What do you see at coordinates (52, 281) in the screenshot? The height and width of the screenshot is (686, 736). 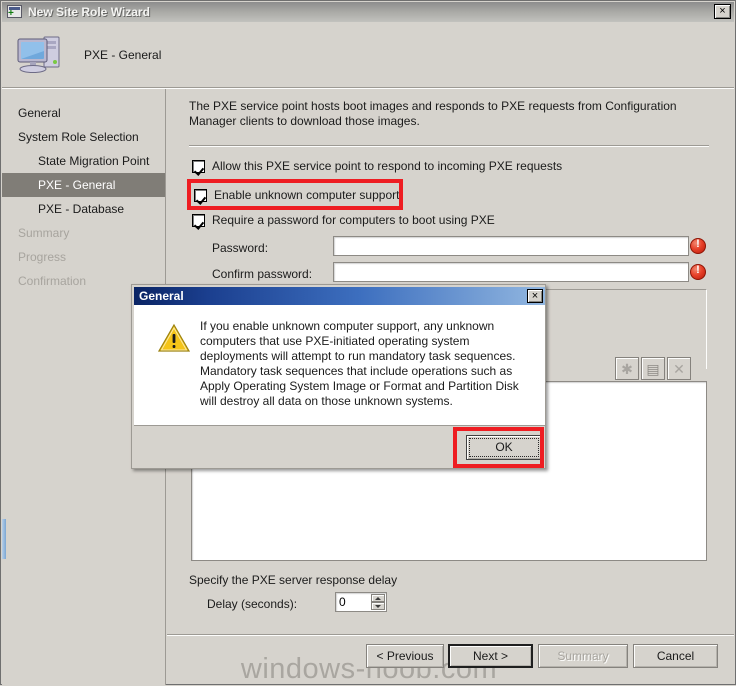 I see `sidebar-item-label: Confirmation` at bounding box center [52, 281].